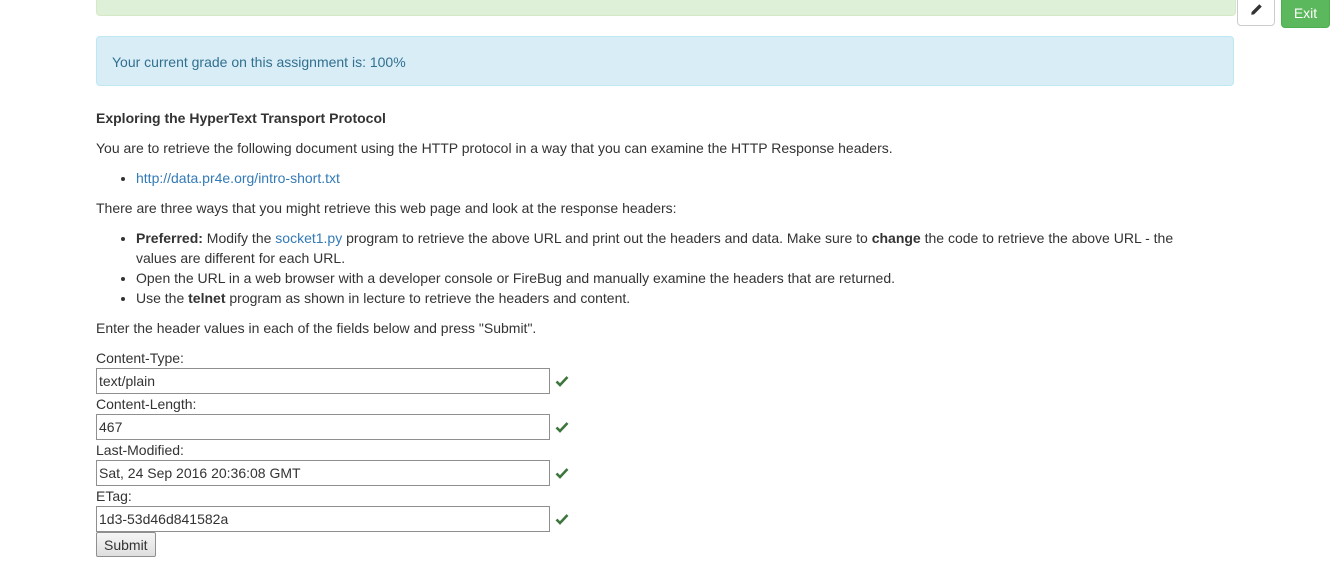  What do you see at coordinates (323, 381) in the screenshot?
I see `content-type-input` at bounding box center [323, 381].